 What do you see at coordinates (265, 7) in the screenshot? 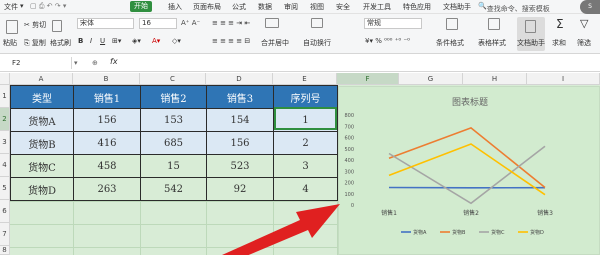
I see `tab-data: 数据` at bounding box center [265, 7].